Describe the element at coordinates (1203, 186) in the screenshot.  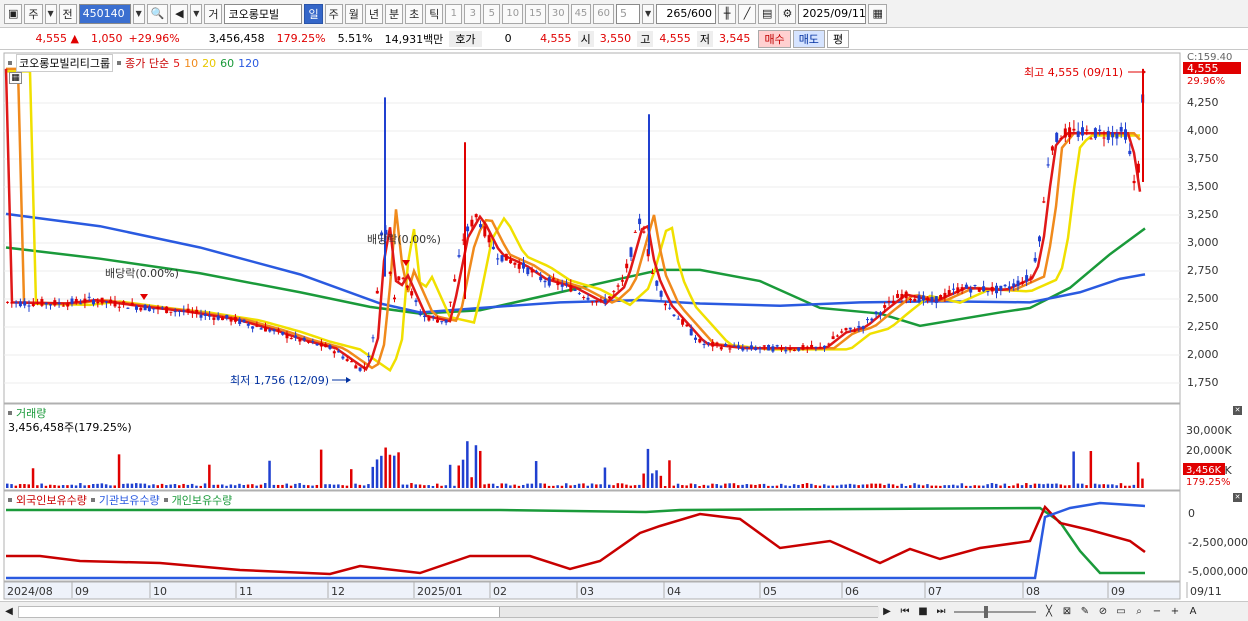
I see `y-tick-3500: 3,500` at that location.